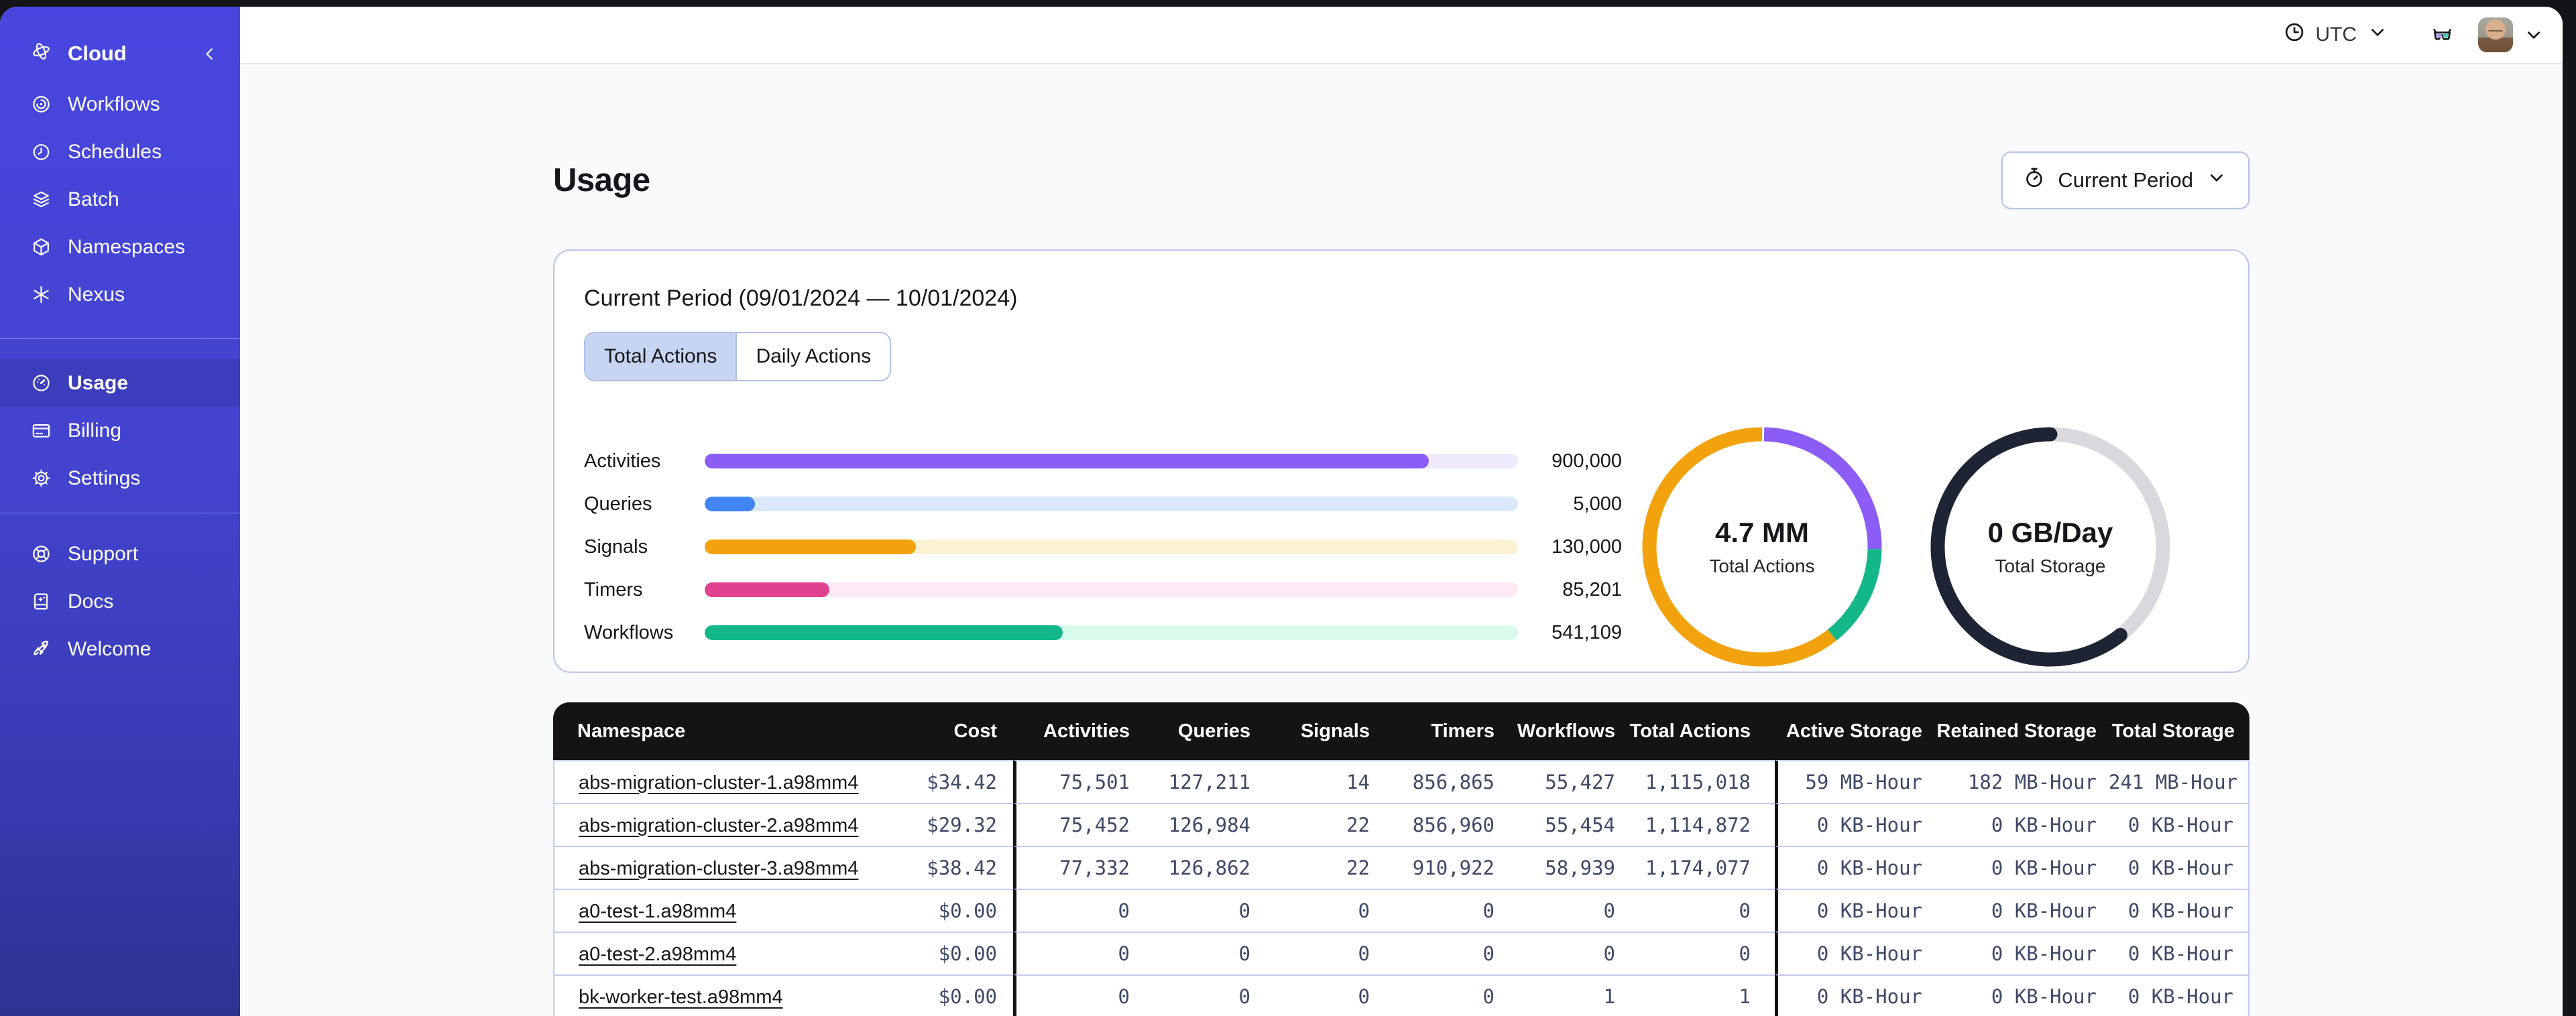 The width and height of the screenshot is (2576, 1016). I want to click on actions-tab-group: Total Actions Daily Actions, so click(738, 356).